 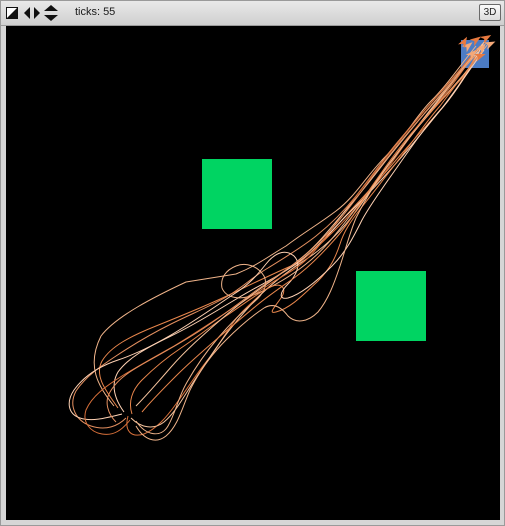 What do you see at coordinates (490, 12) in the screenshot?
I see `view-3d-button: 3D` at bounding box center [490, 12].